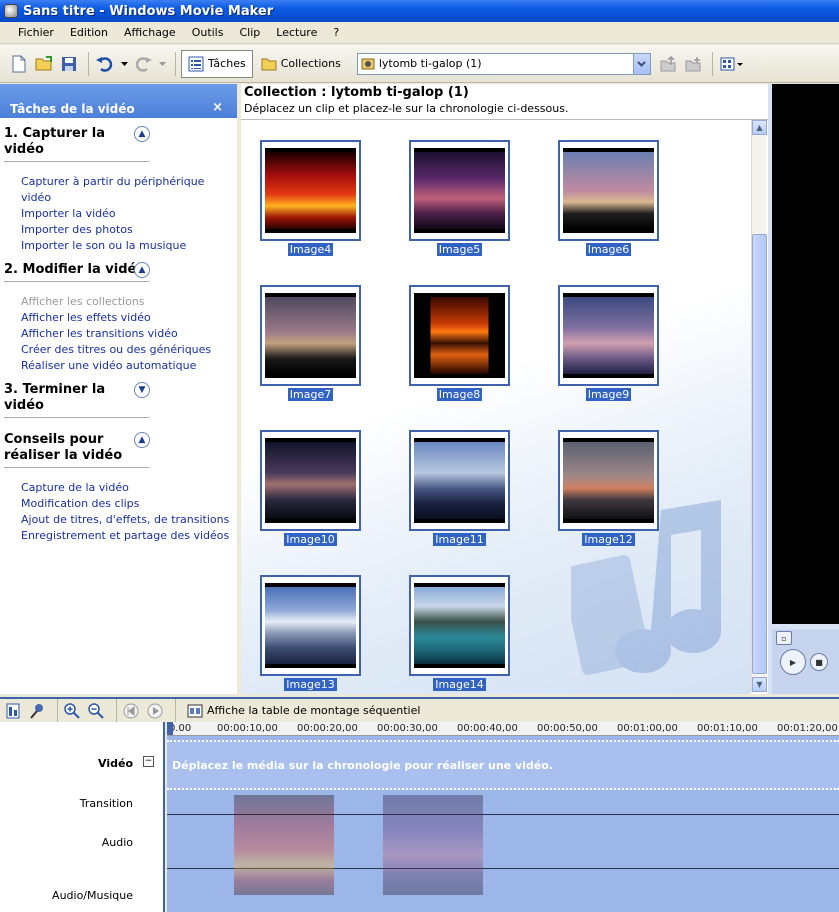 The width and height of the screenshot is (839, 912). I want to click on clip-thumbnail: Image9, so click(608, 345).